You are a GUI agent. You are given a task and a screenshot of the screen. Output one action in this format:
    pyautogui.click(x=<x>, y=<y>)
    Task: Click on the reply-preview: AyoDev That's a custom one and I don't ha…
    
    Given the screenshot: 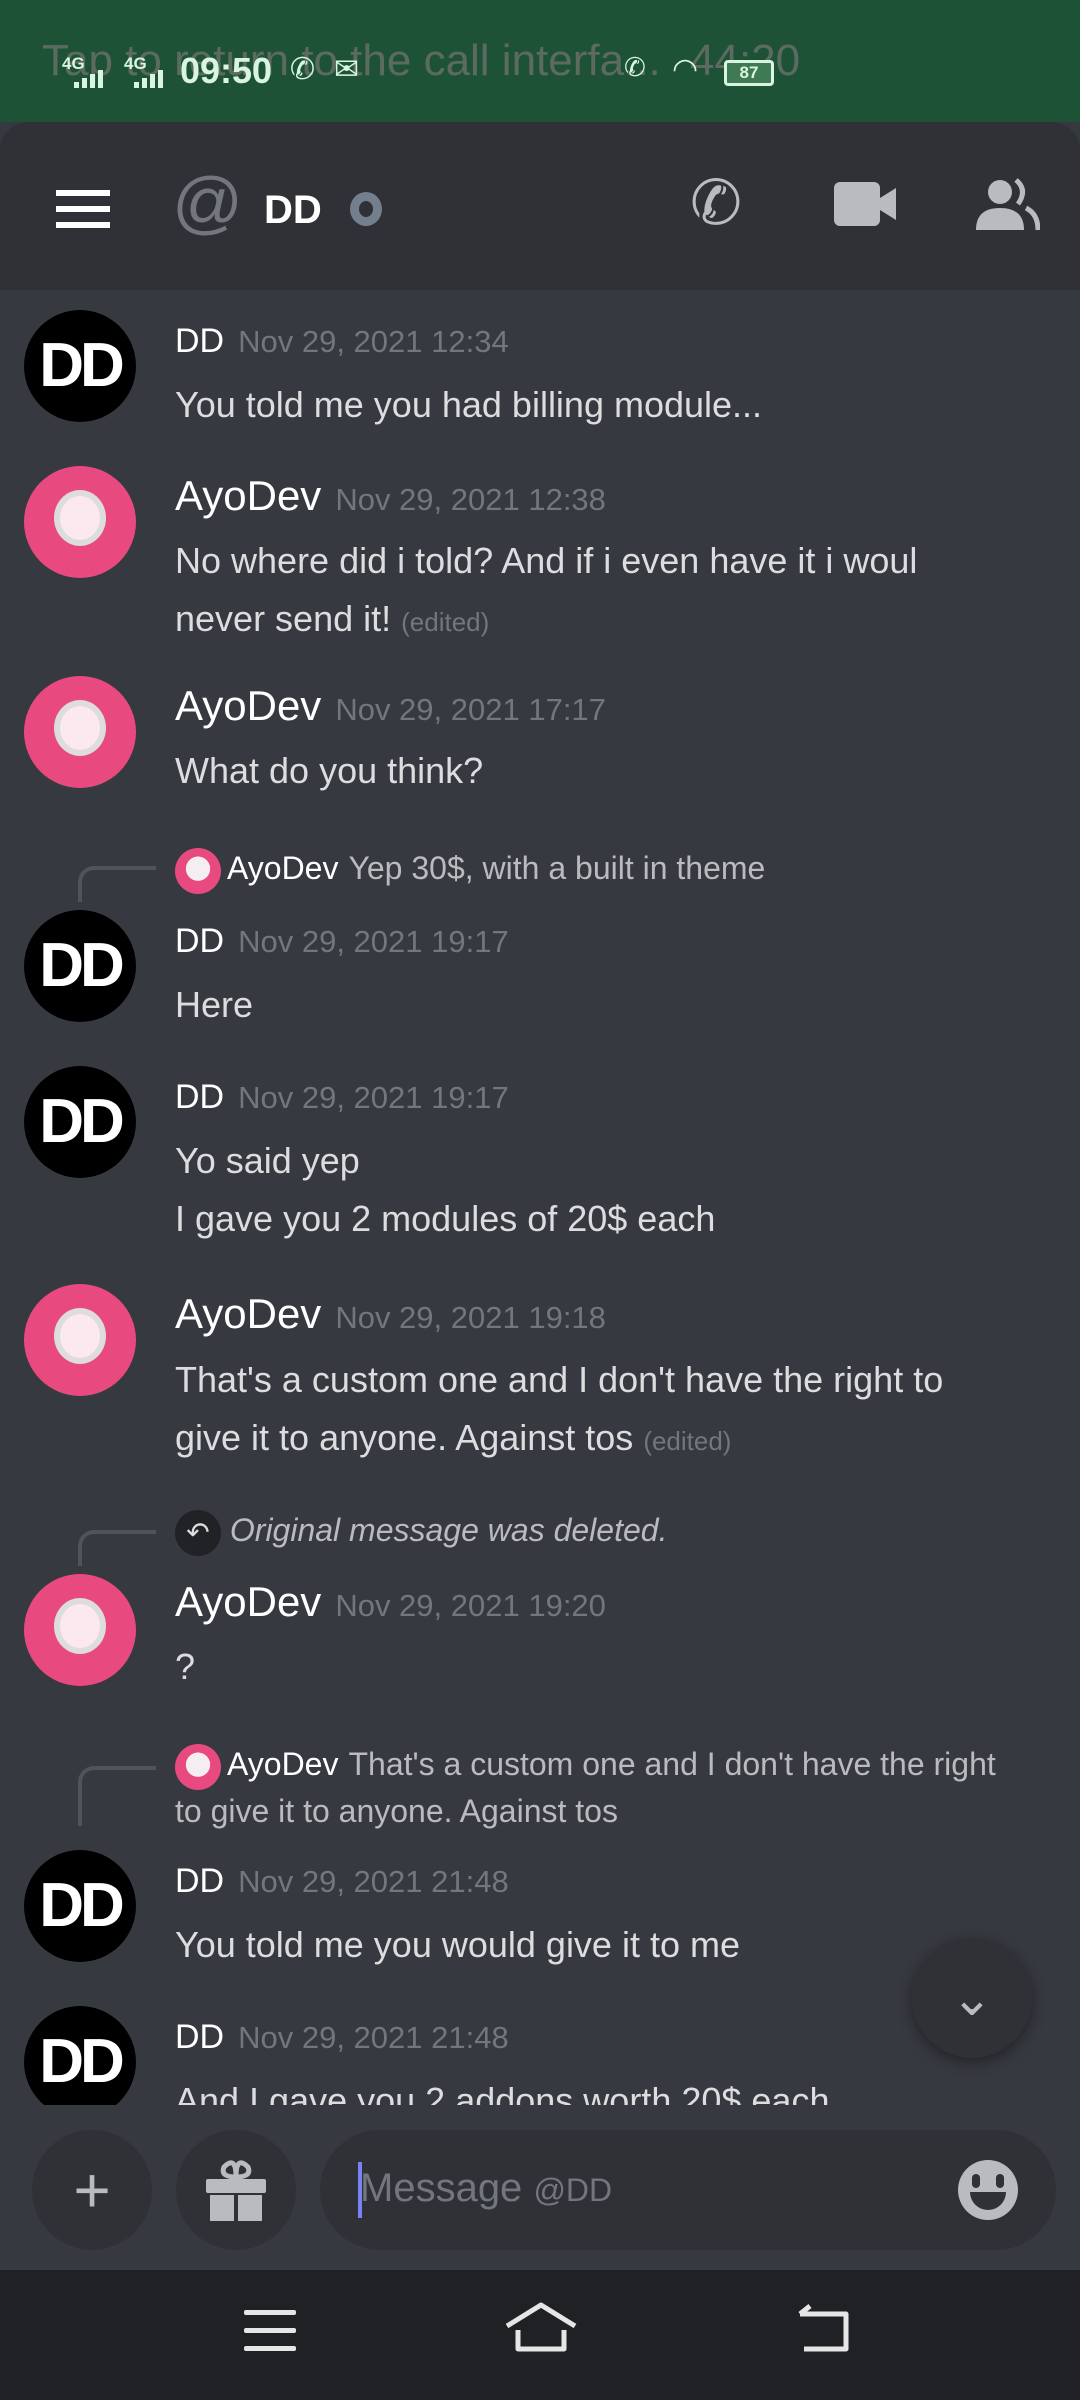 What is the action you would take?
    pyautogui.click(x=585, y=1765)
    